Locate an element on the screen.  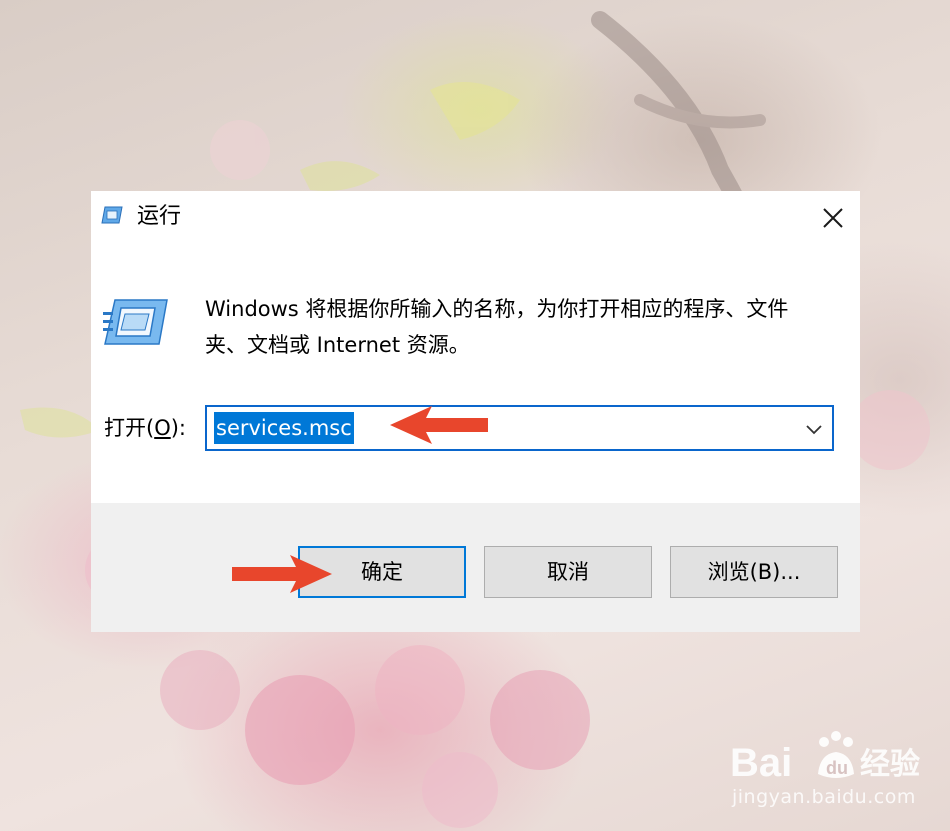
cancel-button: 取消 is located at coordinates (568, 572).